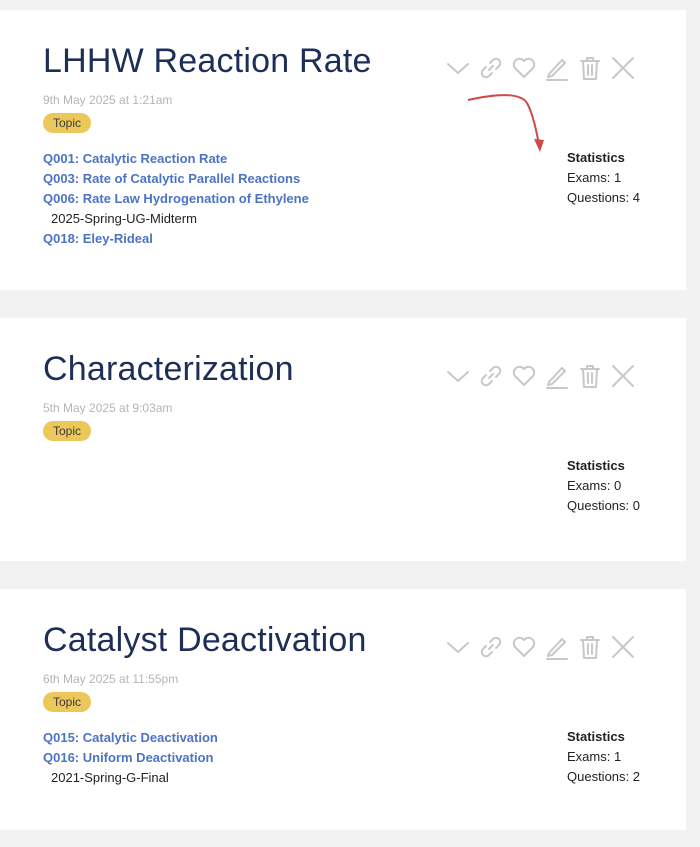 The image size is (700, 847). I want to click on card-title: Catalyst Deactivation, so click(205, 640).